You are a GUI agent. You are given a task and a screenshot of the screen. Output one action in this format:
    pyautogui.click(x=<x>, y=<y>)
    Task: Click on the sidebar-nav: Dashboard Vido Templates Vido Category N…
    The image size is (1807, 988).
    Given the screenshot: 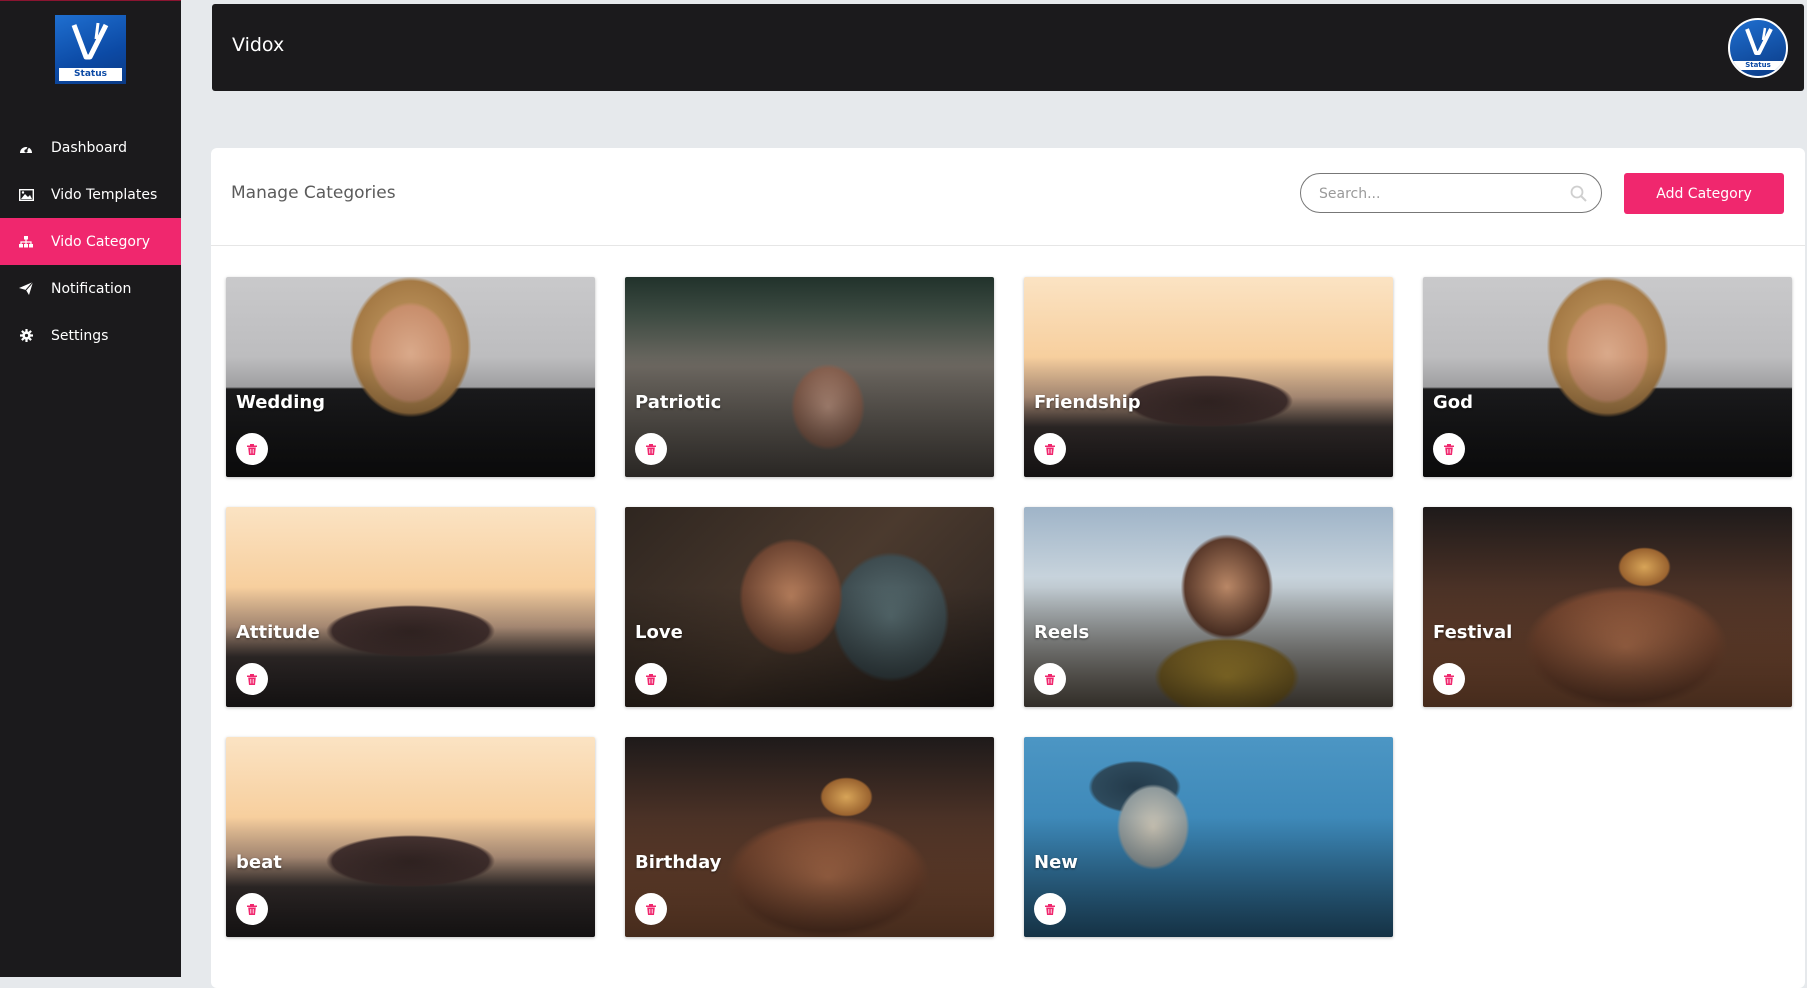 What is the action you would take?
    pyautogui.click(x=90, y=241)
    